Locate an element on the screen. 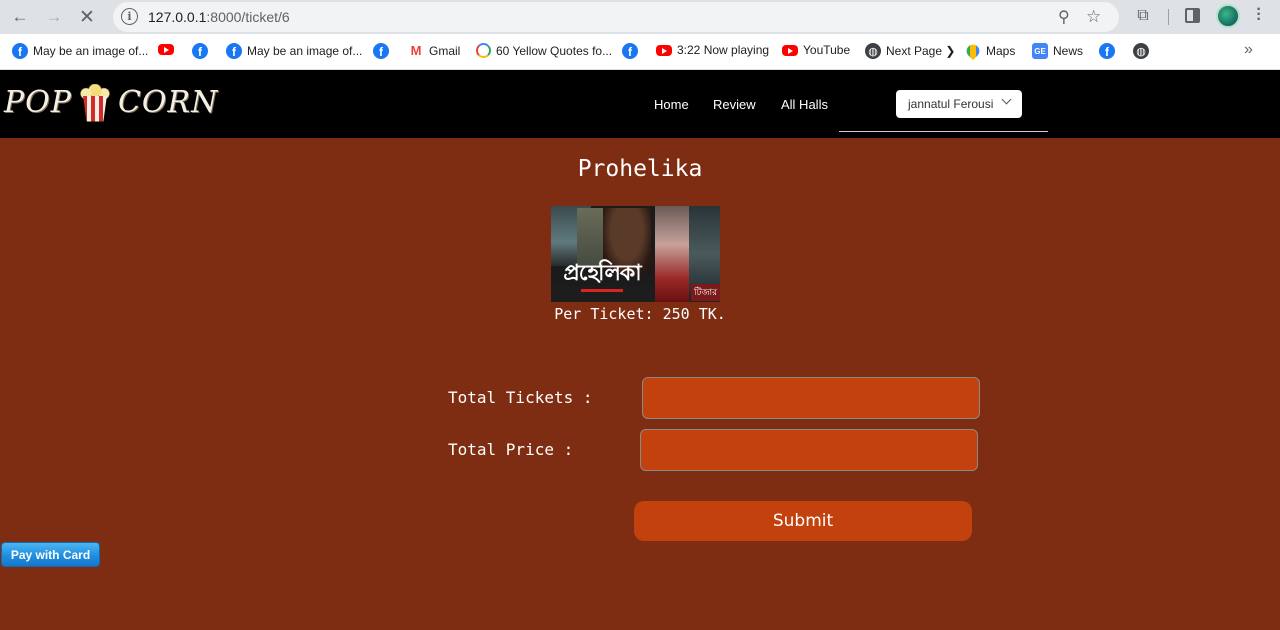  site-info-icon: i is located at coordinates (129, 16).